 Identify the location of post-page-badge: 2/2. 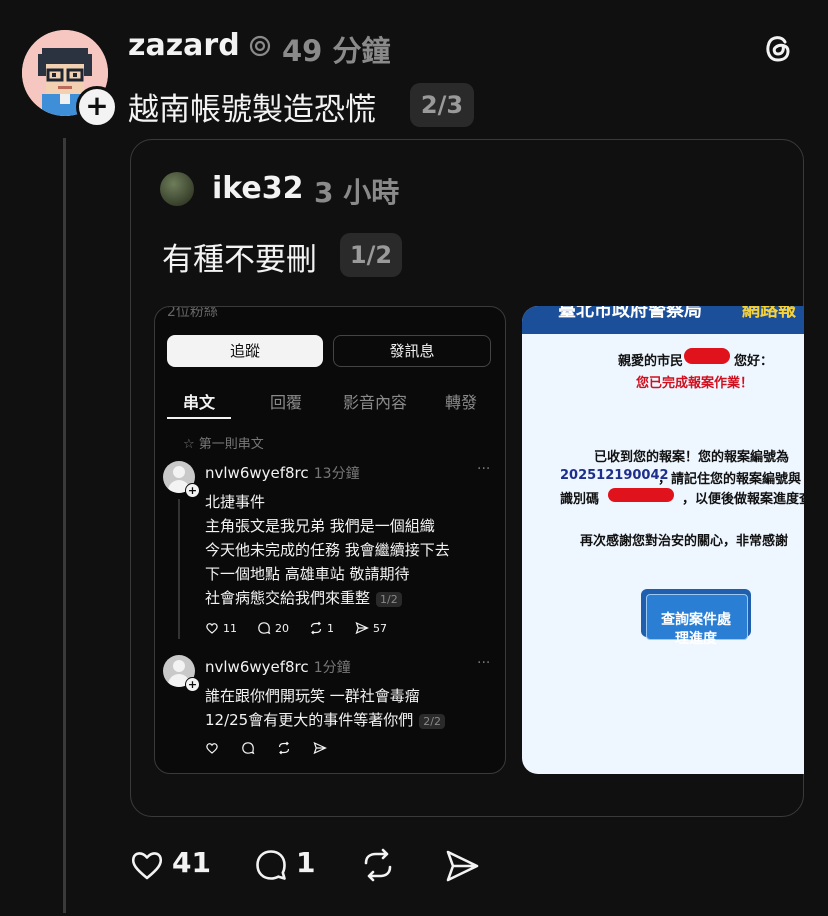
(432, 721).